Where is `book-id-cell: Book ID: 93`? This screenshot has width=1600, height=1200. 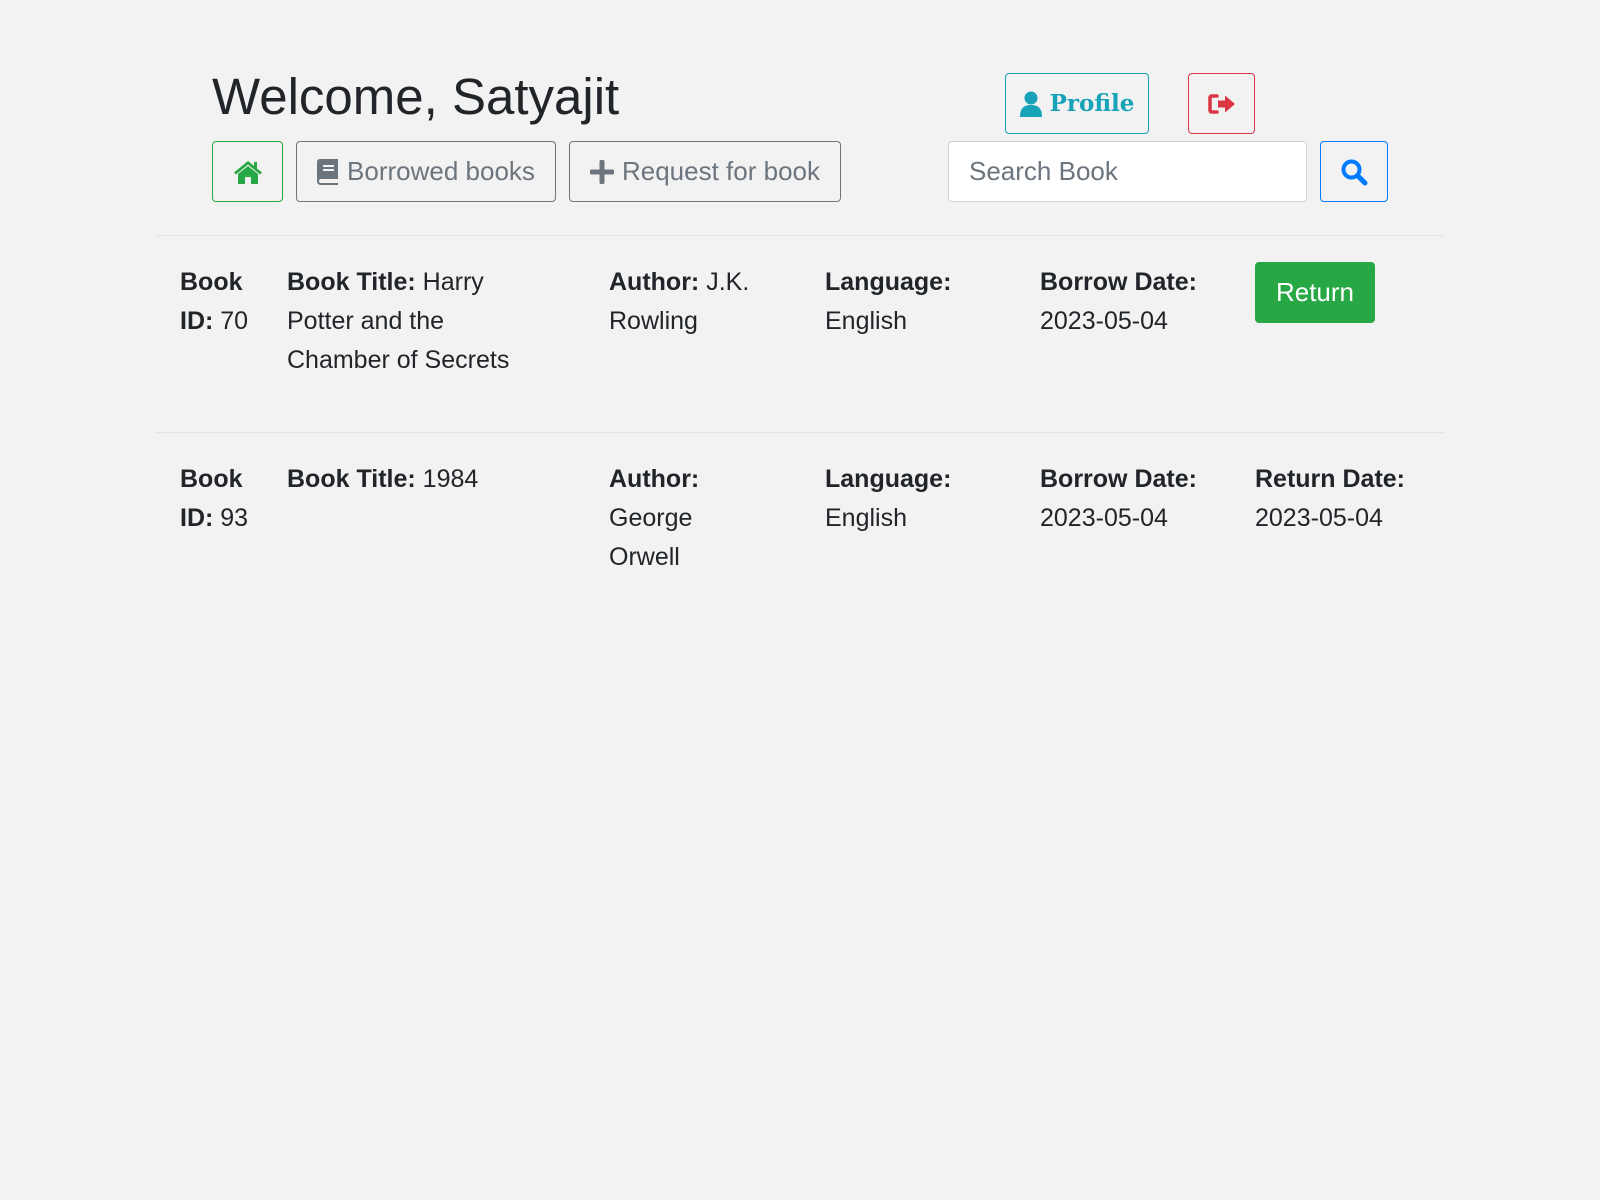
book-id-cell: Book ID: 93 is located at coordinates (220, 499).